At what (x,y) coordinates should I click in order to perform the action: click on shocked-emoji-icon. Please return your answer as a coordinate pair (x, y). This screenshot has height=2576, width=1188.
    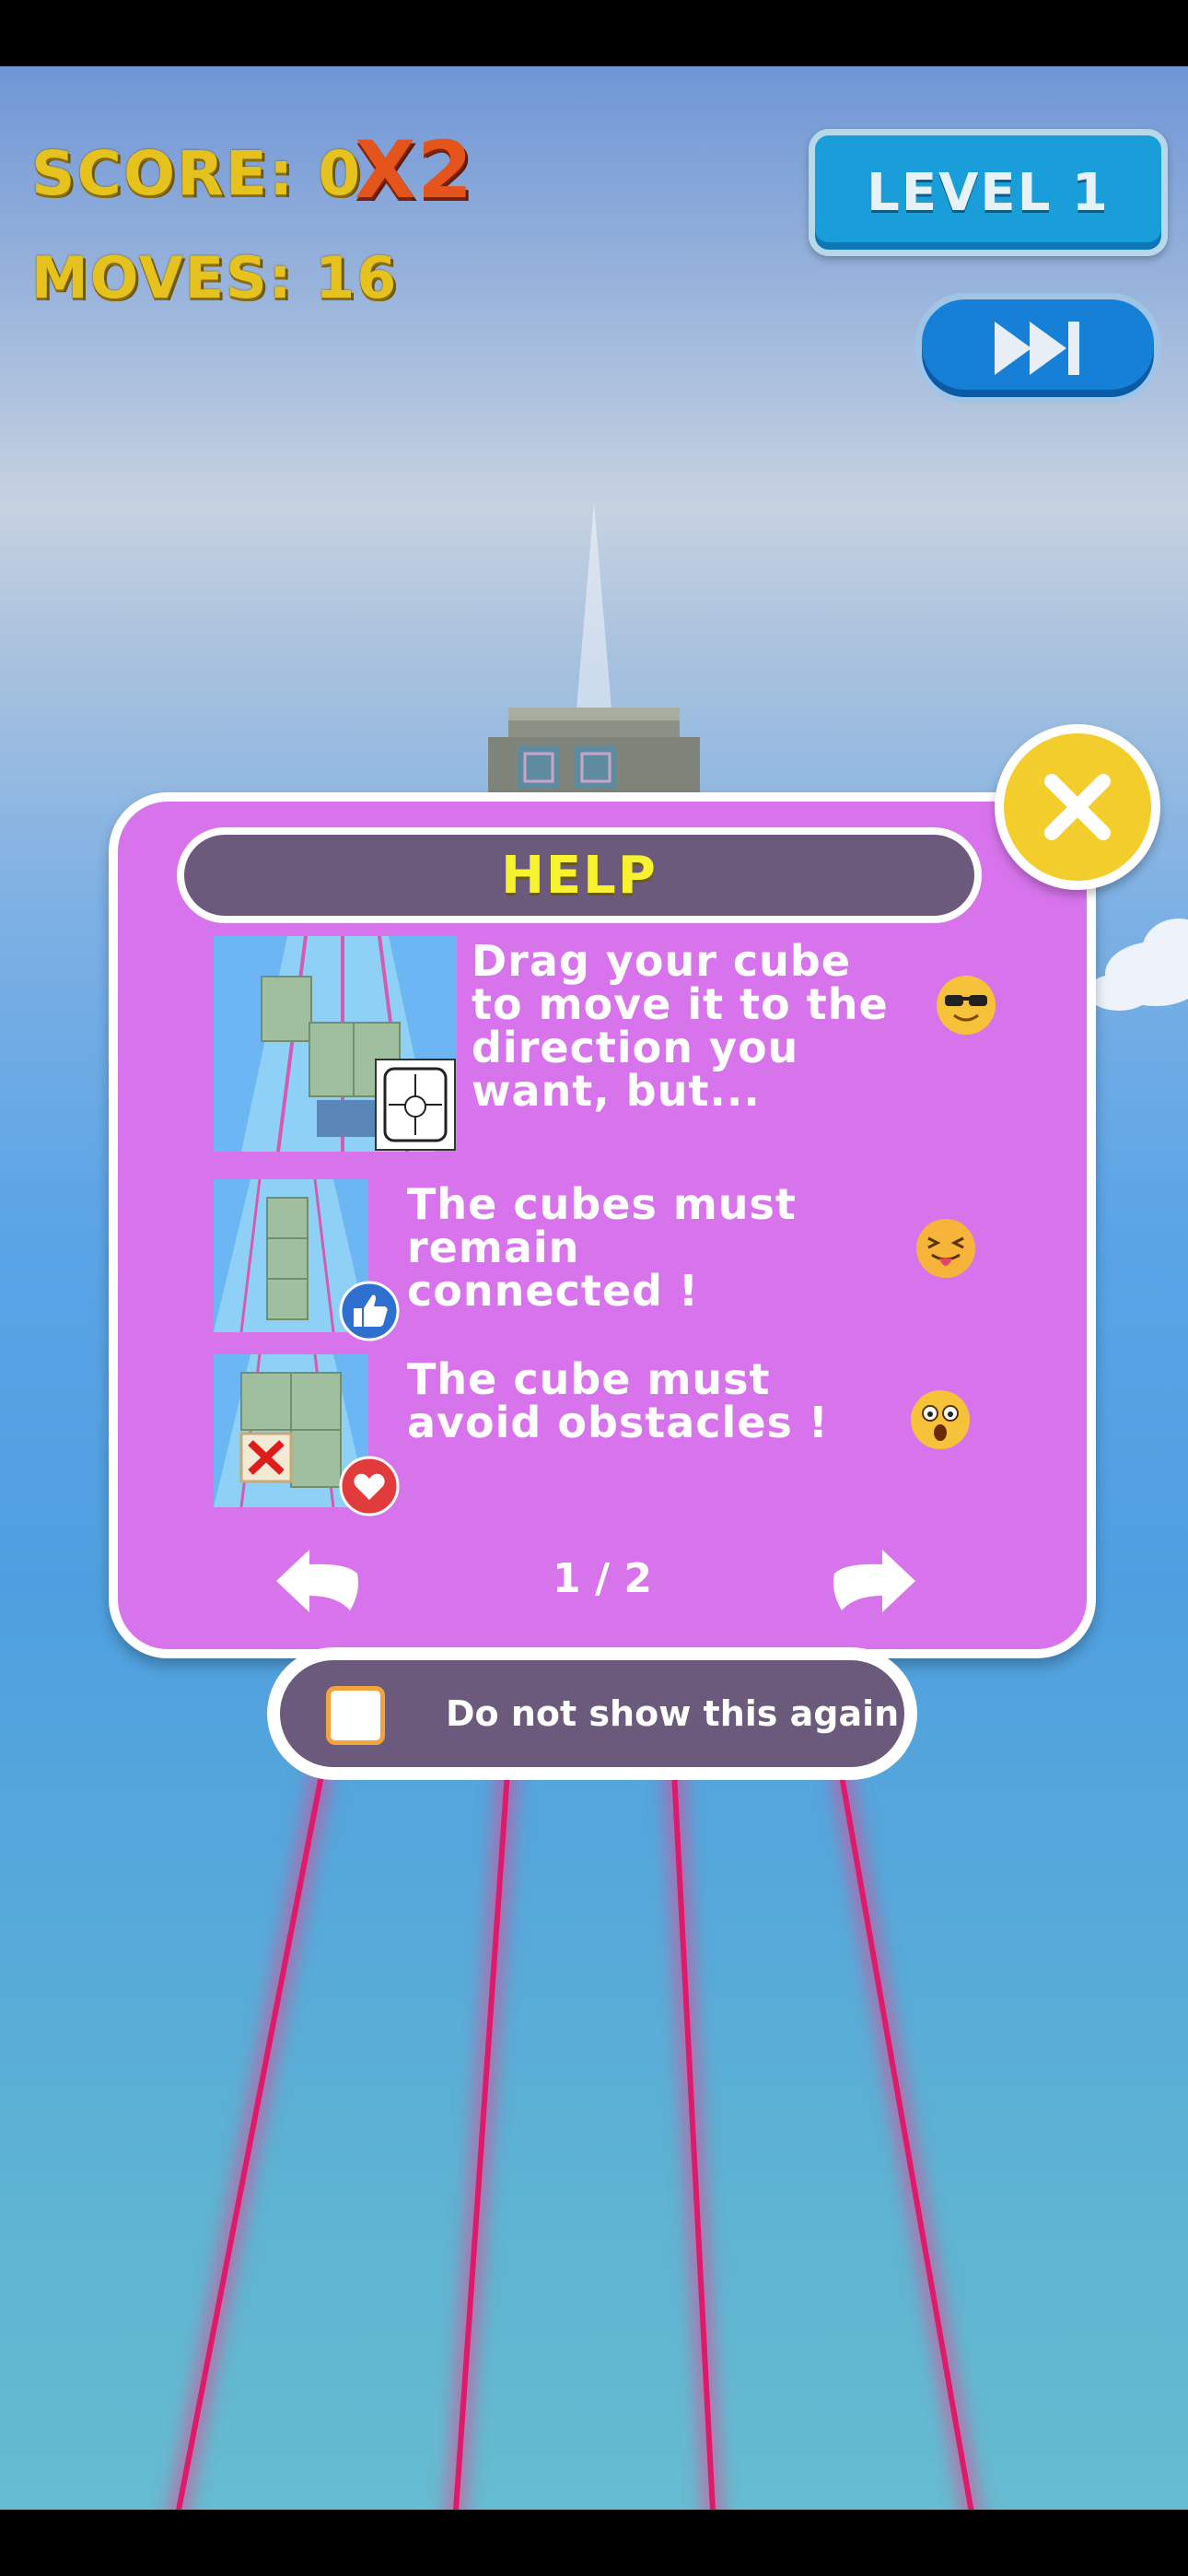
    Looking at the image, I should click on (940, 1419).